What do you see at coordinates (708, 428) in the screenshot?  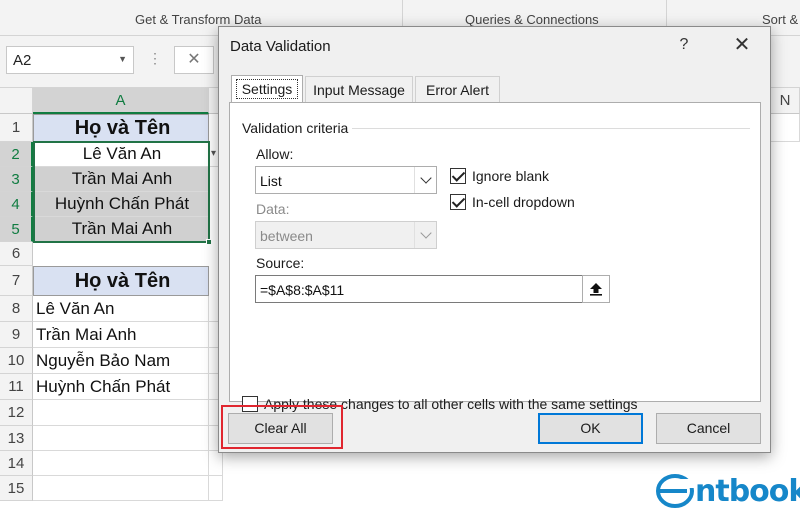 I see `cancel-button: Cancel` at bounding box center [708, 428].